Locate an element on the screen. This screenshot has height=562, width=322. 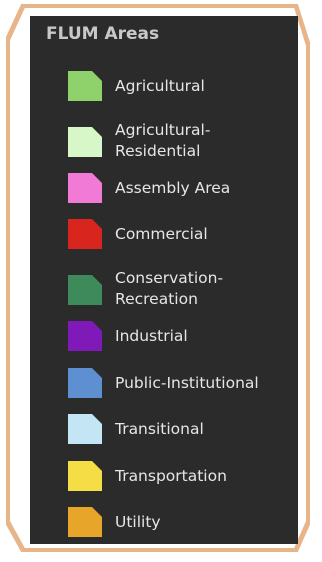
legend-item-transitional: Transitional is located at coordinates (183, 432).